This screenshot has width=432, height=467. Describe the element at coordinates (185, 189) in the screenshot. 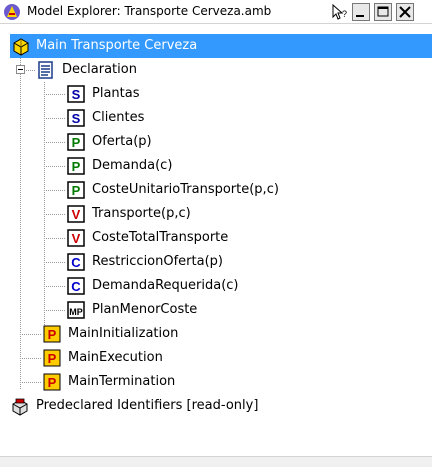

I see `tree-node-label: CosteUnitarioTransporte(p,c)` at that location.